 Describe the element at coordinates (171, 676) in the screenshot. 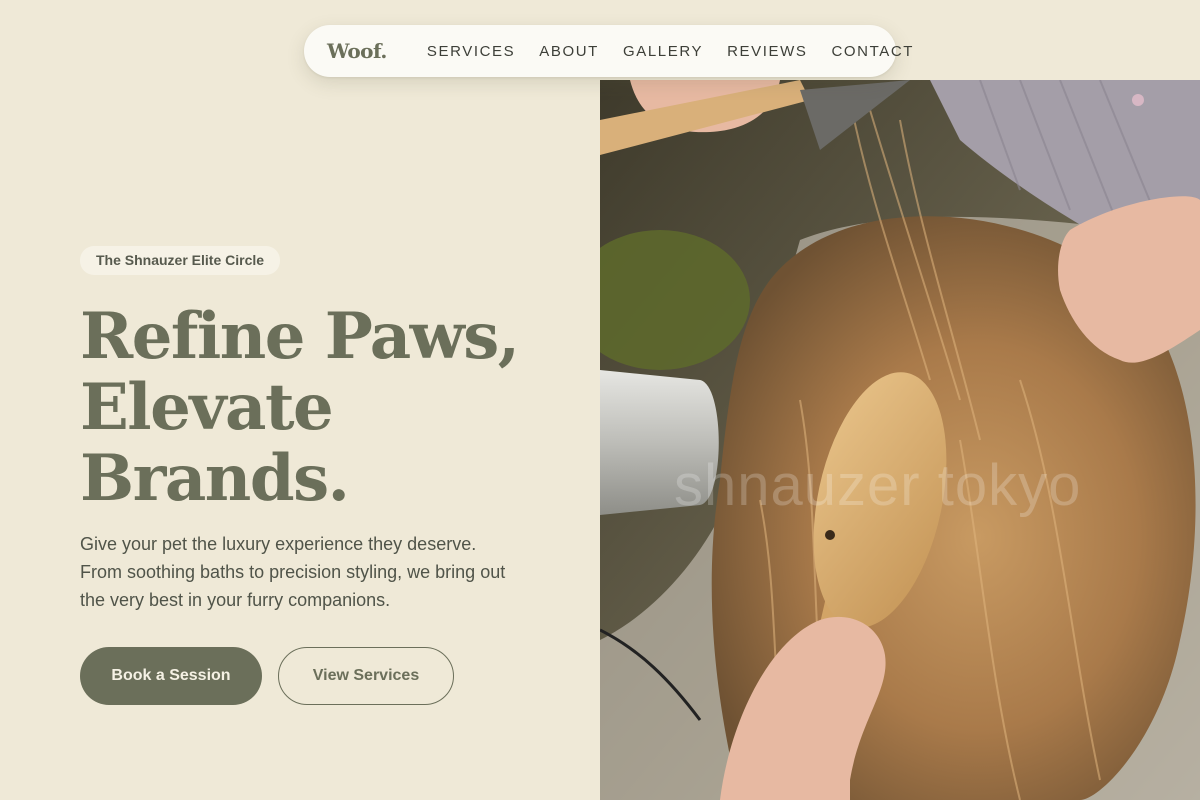

I see `book-session-button: Book a Session` at that location.